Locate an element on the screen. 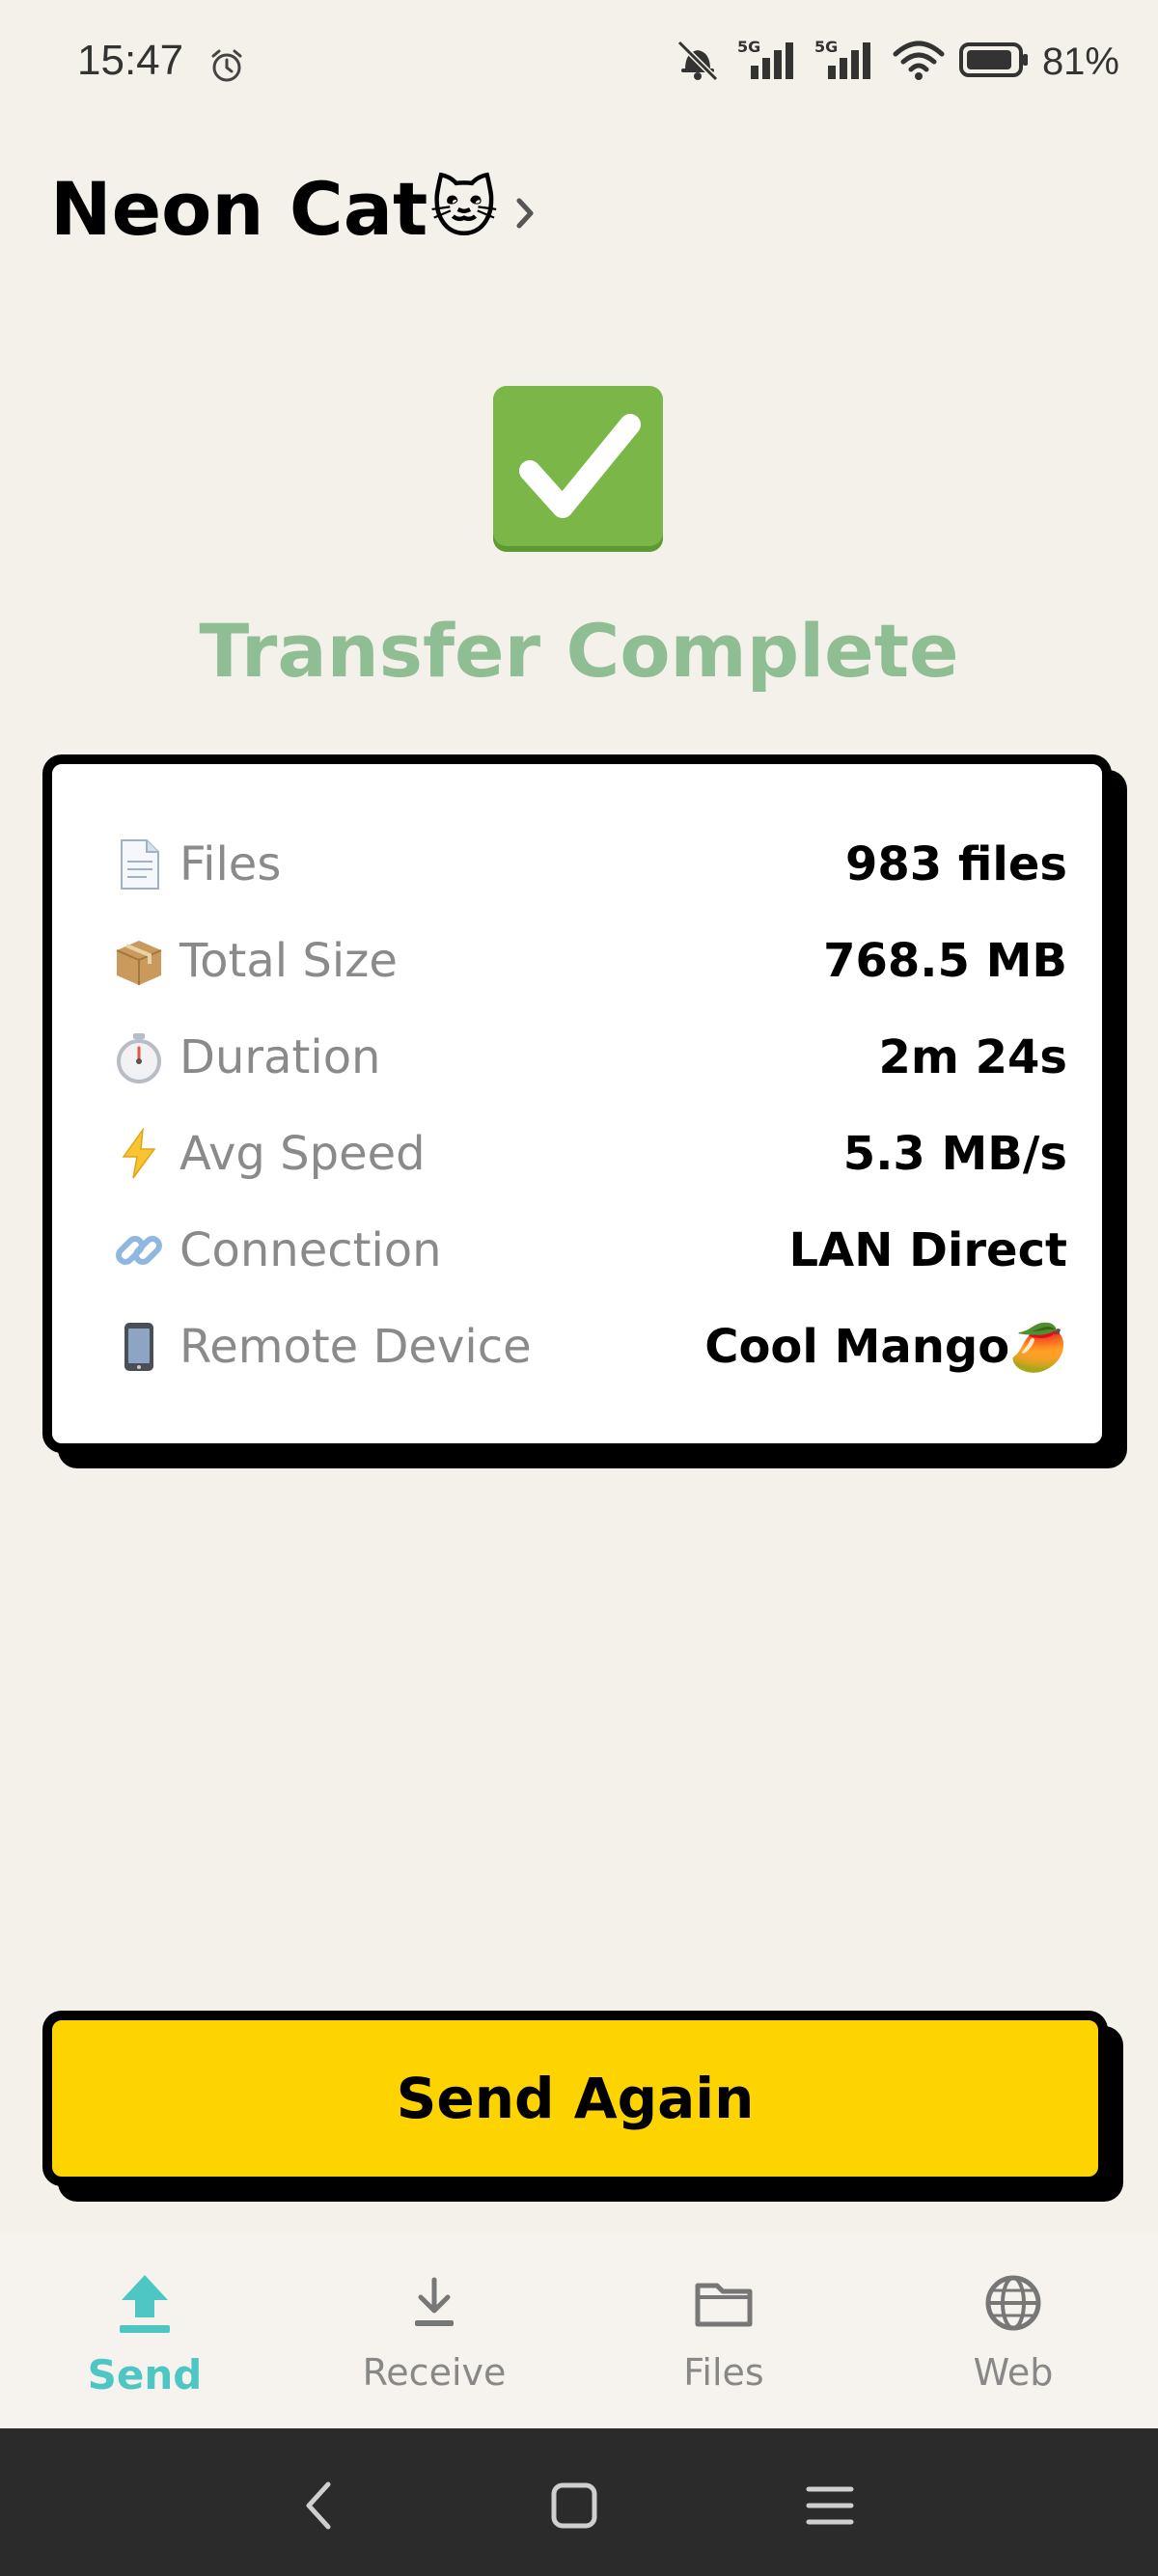 This screenshot has width=1158, height=2576. system-navigation-bar is located at coordinates (579, 2502).